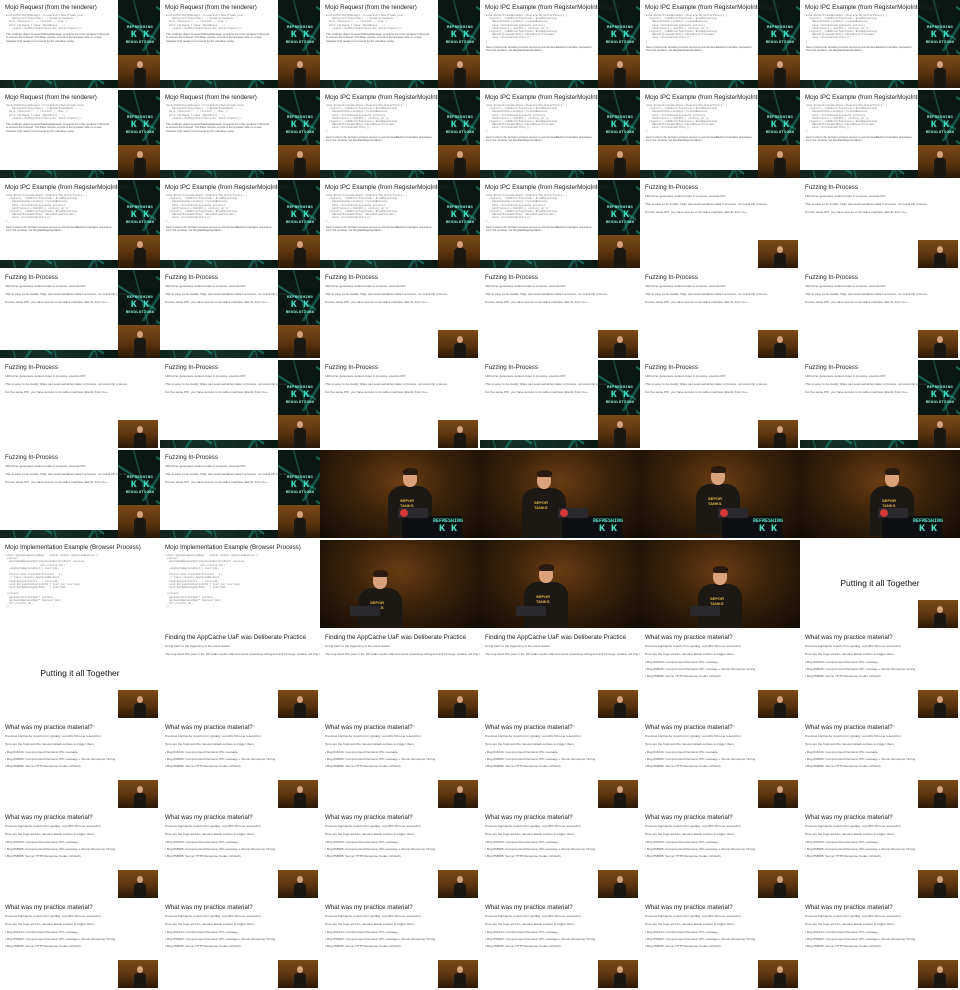 The width and height of the screenshot is (960, 990). Describe the element at coordinates (531, 611) in the screenshot. I see `laptop` at that location.